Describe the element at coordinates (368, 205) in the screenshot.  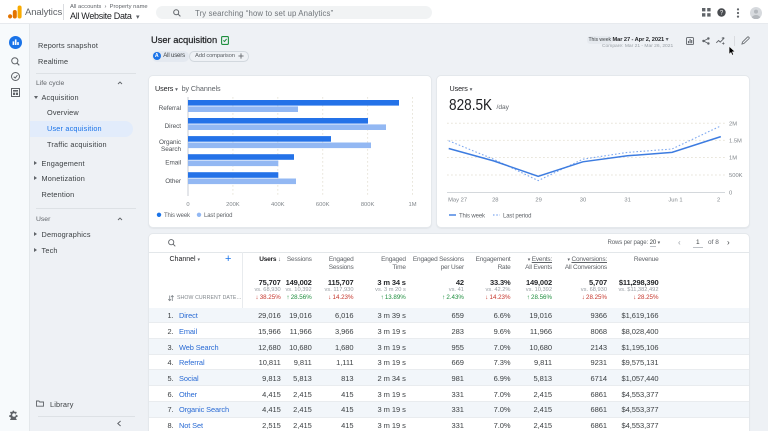
I see `svg-text: 800K` at that location.